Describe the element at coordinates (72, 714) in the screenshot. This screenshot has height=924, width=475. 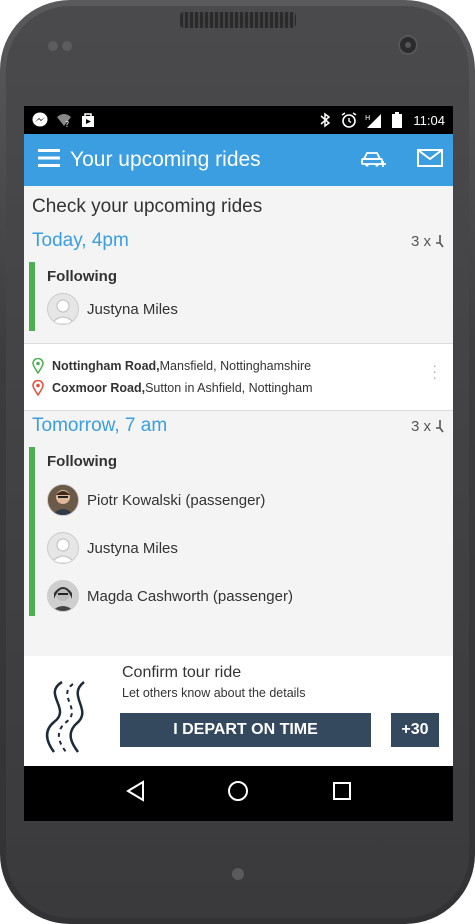
I see `road-icon` at that location.